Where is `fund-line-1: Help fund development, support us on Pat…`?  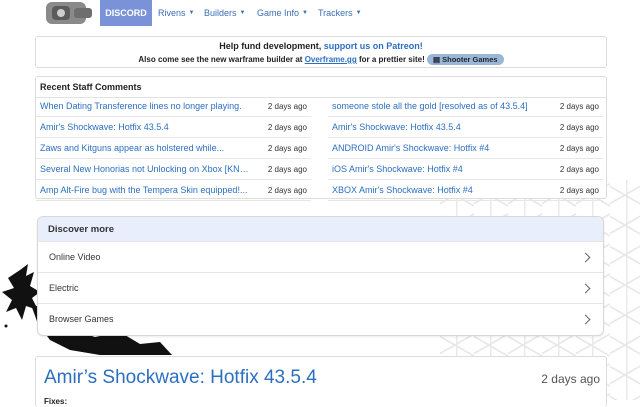
fund-line-1: Help fund development, support us on Pat… is located at coordinates (321, 46).